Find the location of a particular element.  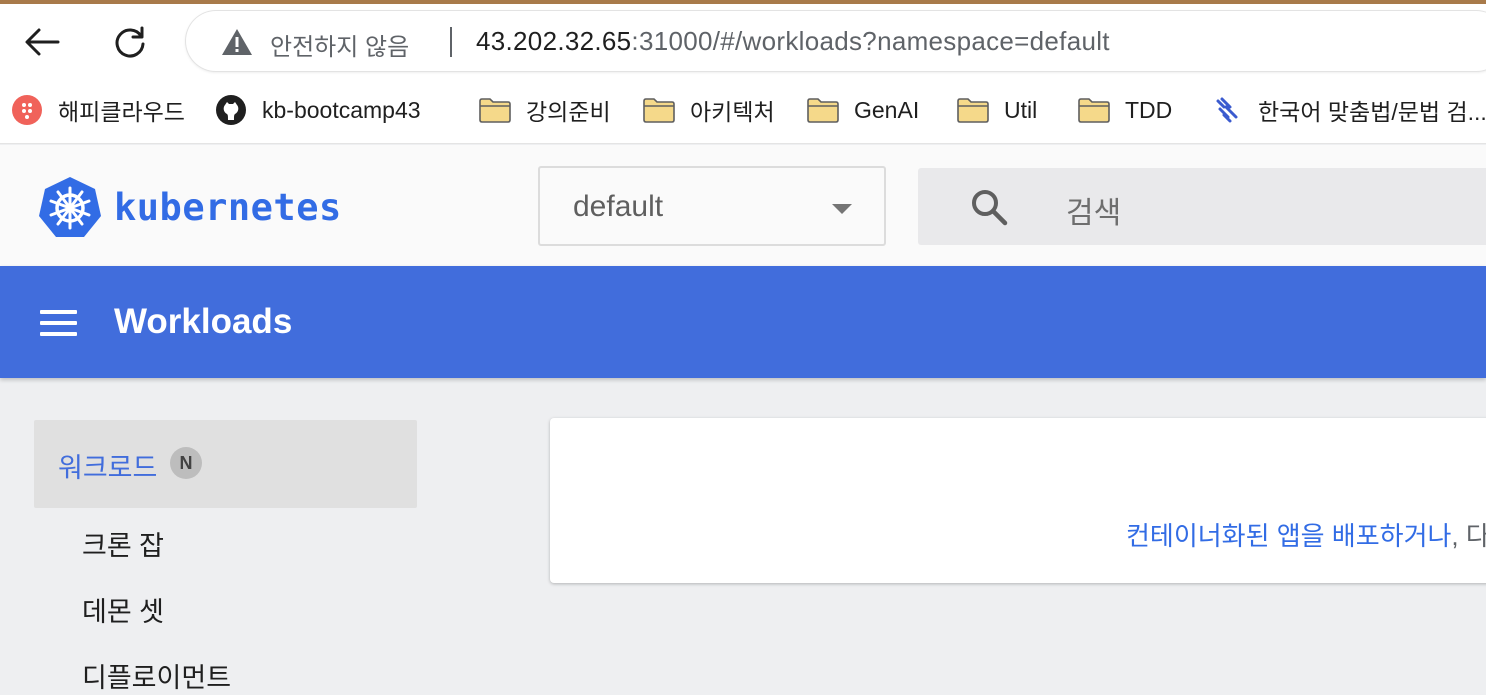

arrow-left-icon is located at coordinates (42, 42).